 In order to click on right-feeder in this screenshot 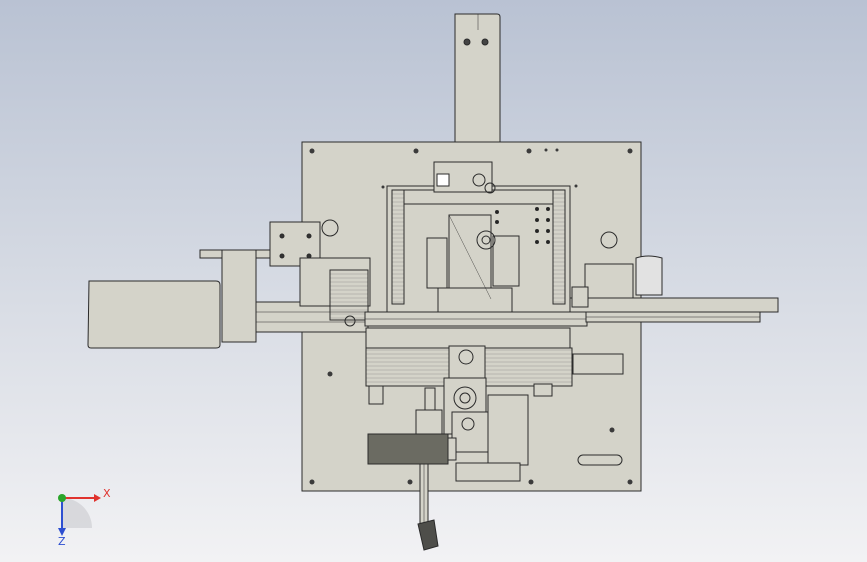, I will do `click(674, 315)`.